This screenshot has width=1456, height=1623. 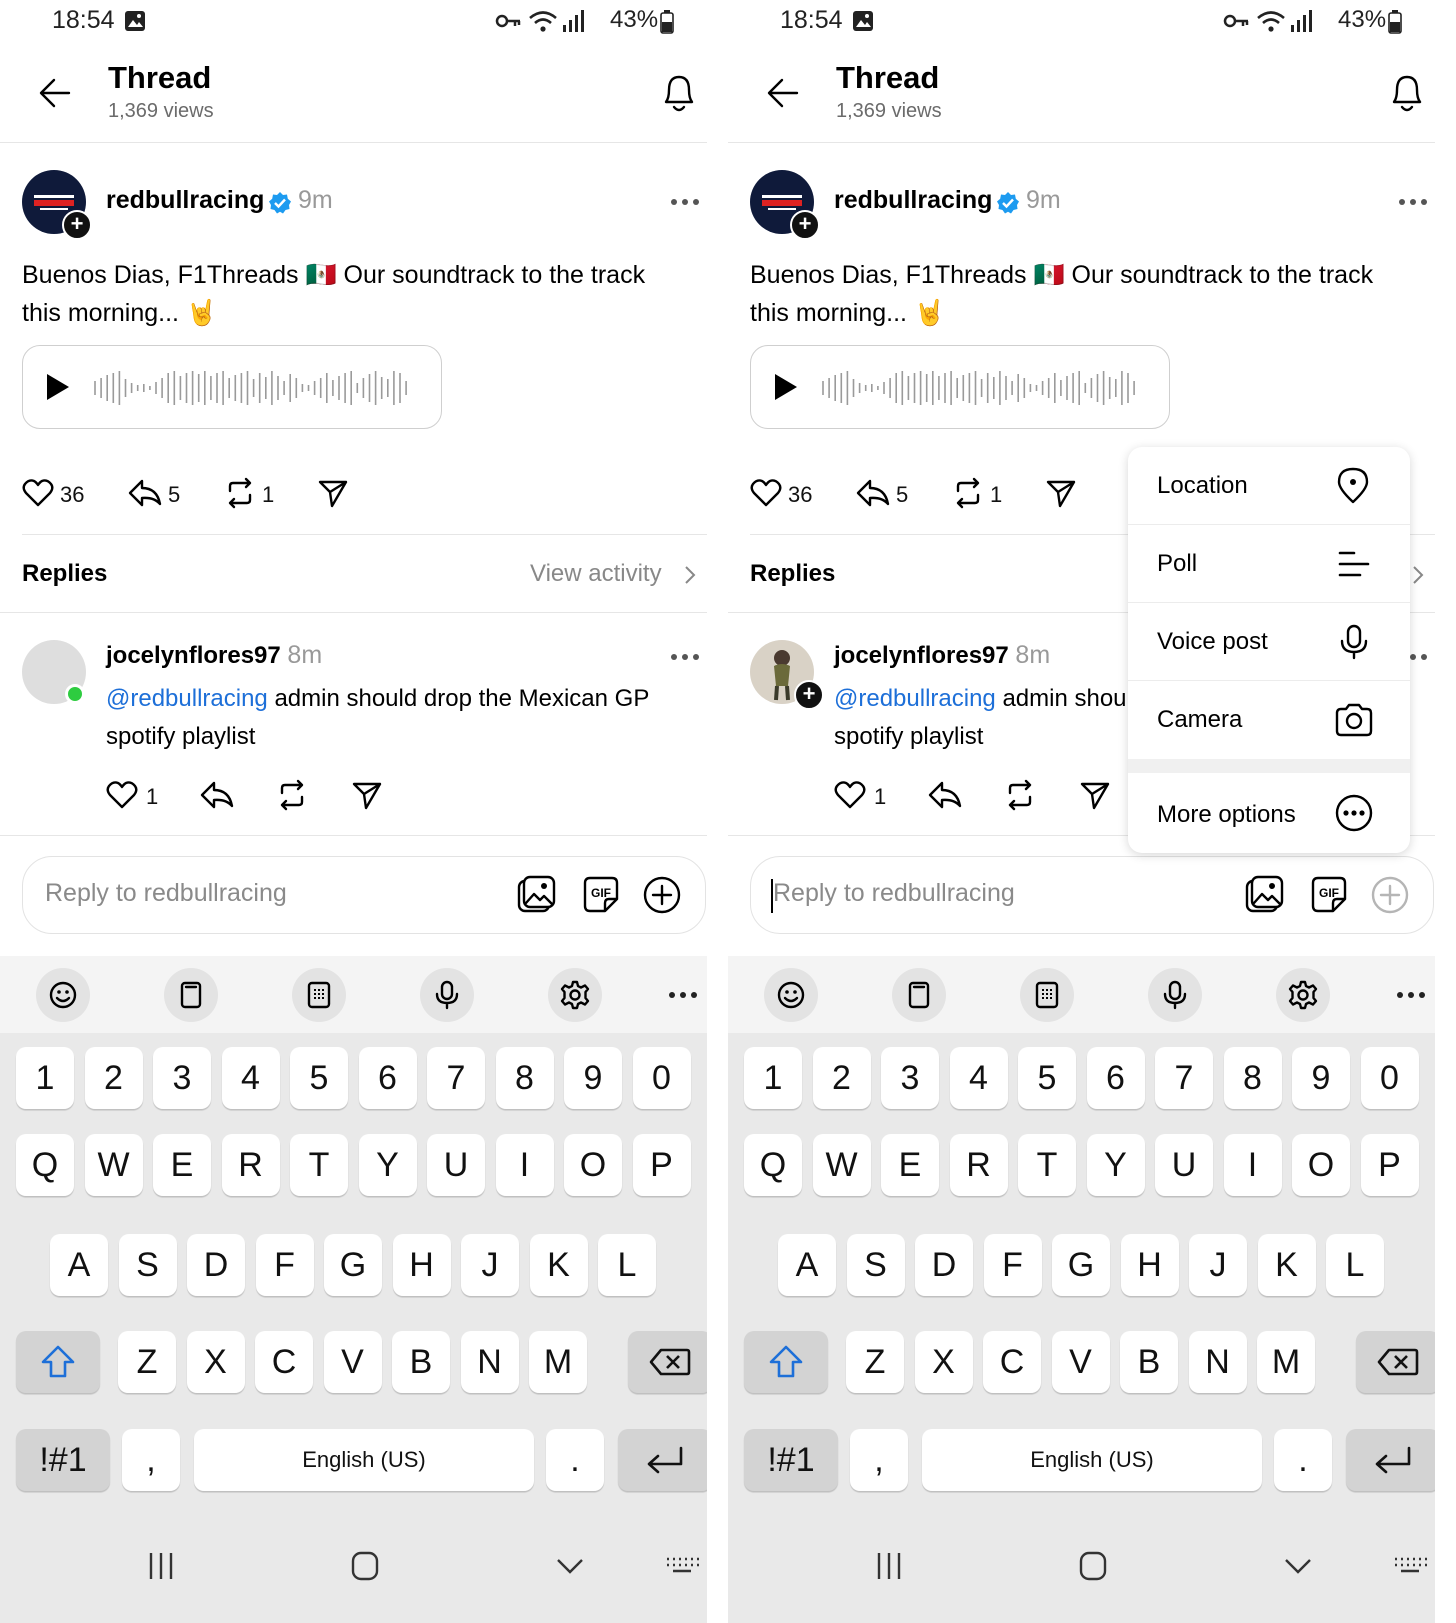 I want to click on heart-icon, so click(x=38, y=493).